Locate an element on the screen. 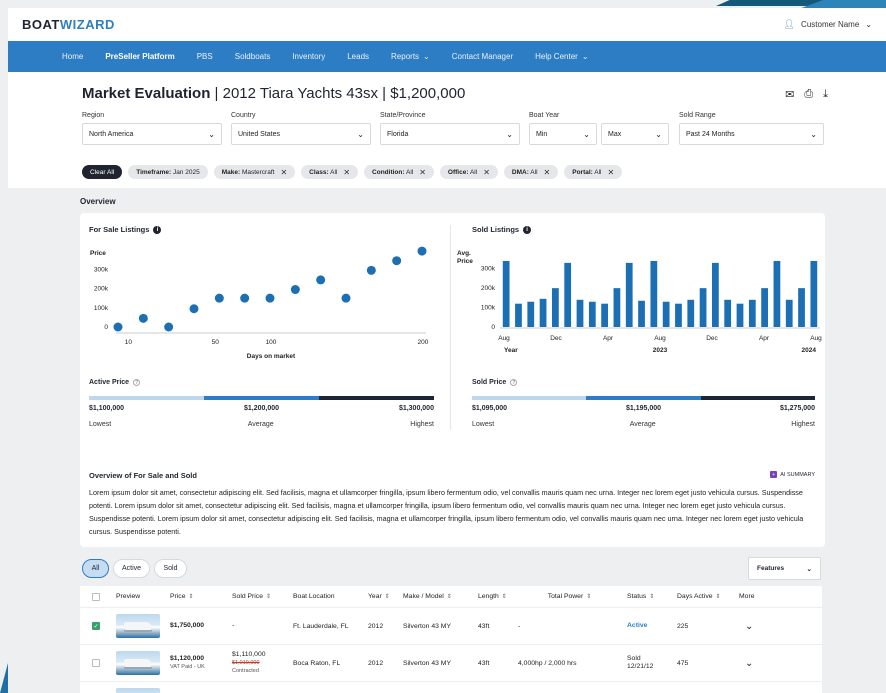 The width and height of the screenshot is (886, 693). column-header: Status ⇕ is located at coordinates (646, 596).